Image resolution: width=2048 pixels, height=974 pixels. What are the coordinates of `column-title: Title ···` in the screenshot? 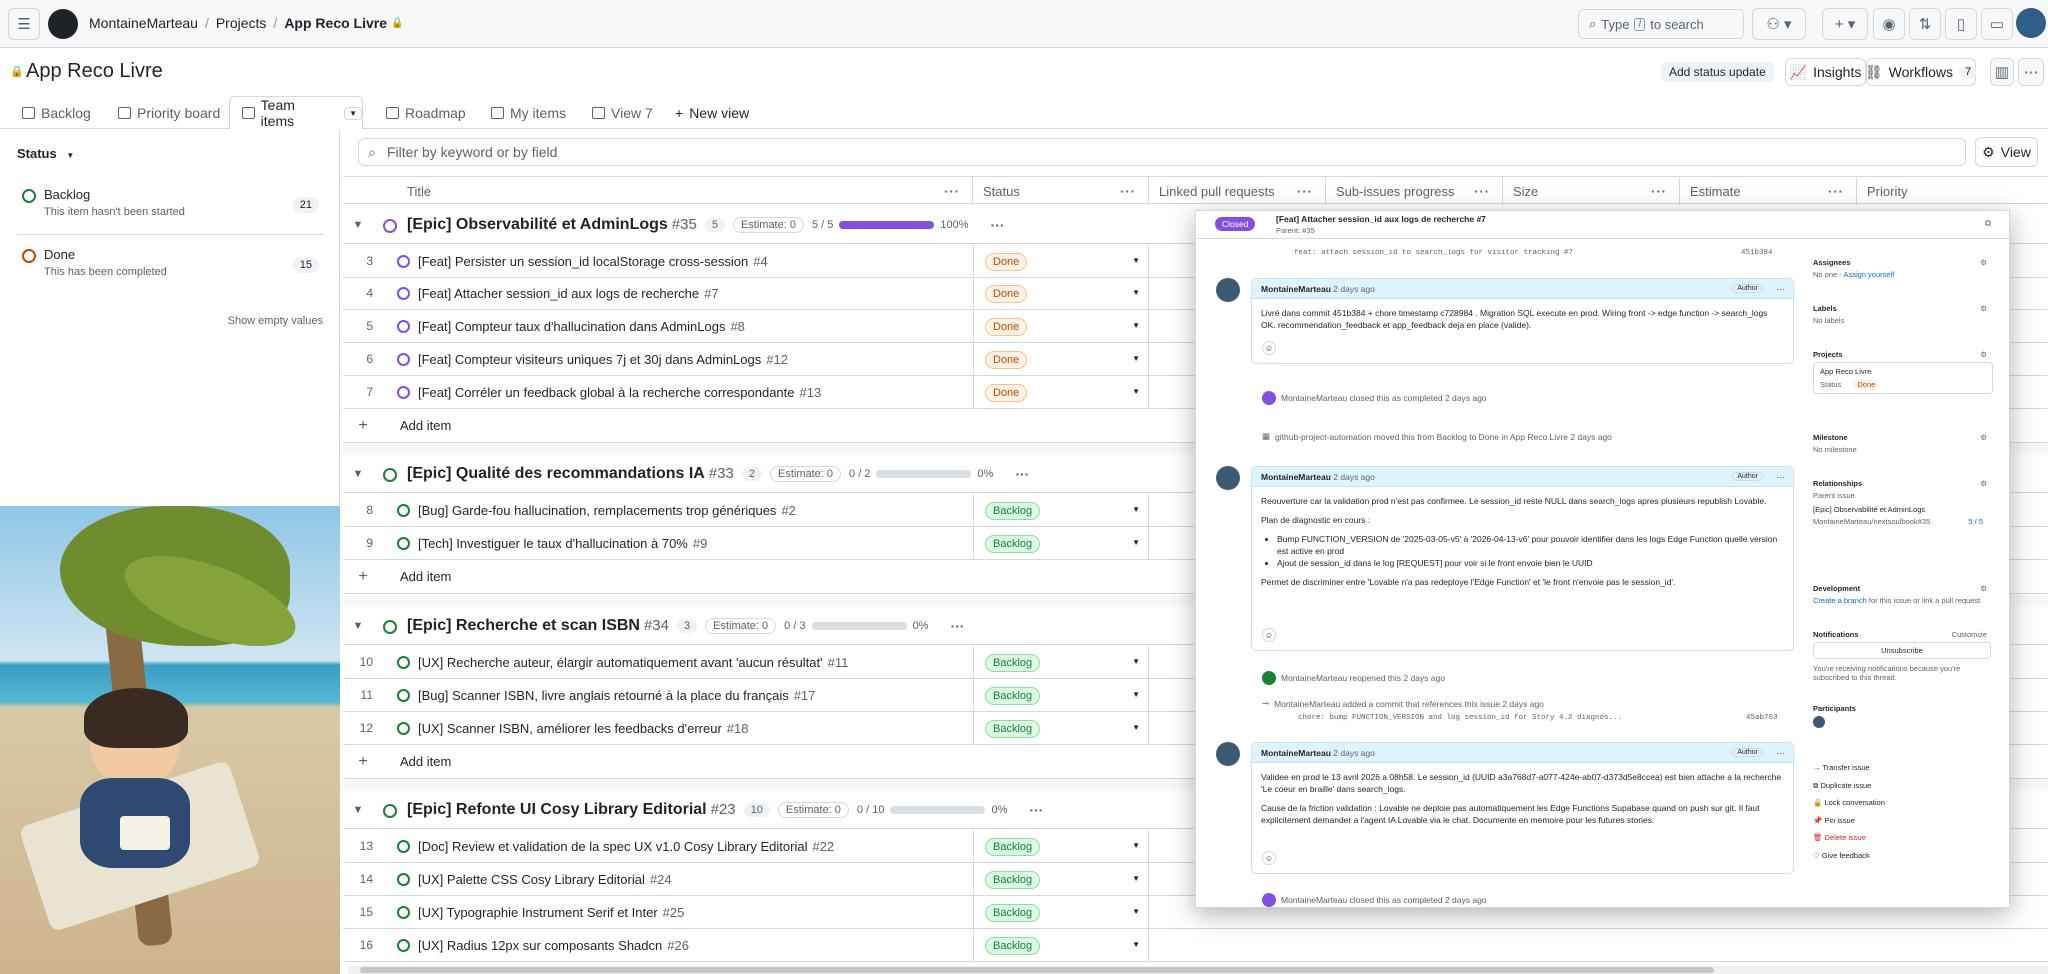 It's located at (658, 191).